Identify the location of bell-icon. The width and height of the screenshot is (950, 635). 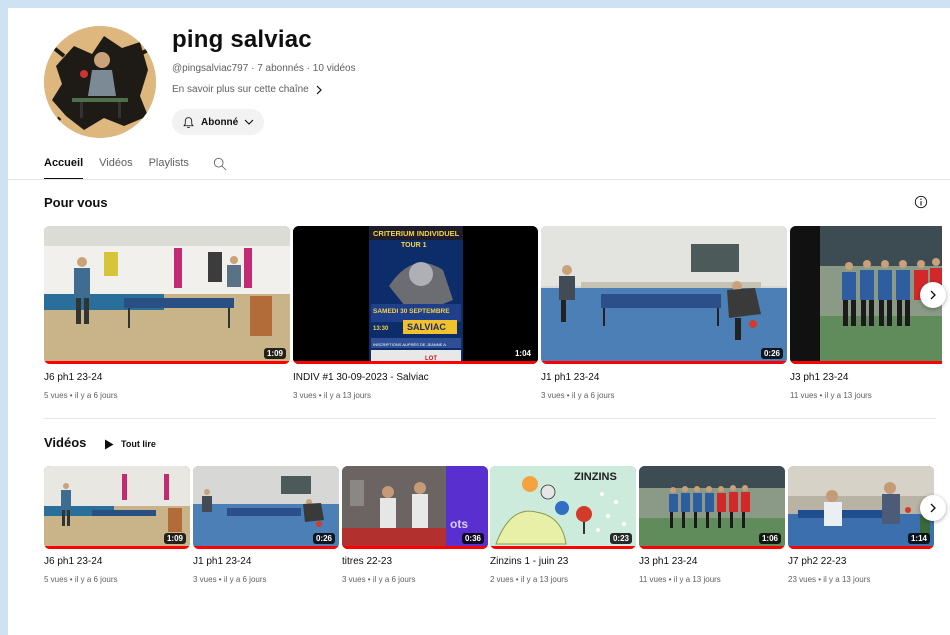
(188, 122).